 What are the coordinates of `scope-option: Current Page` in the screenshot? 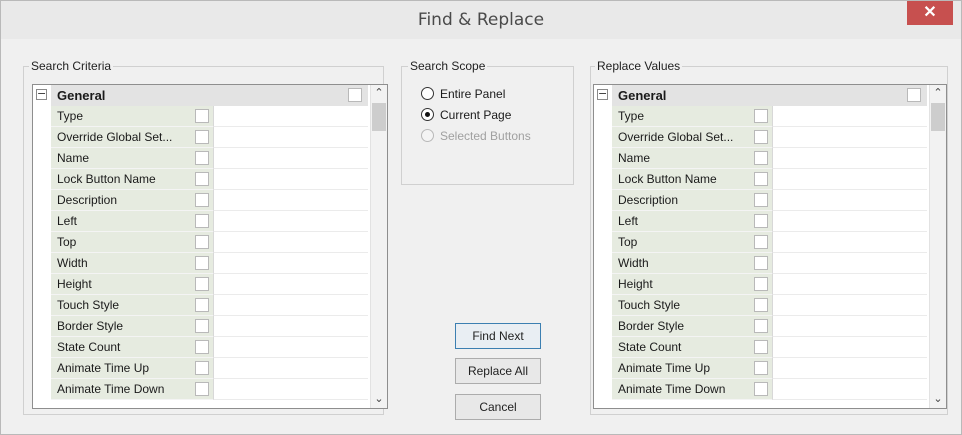 It's located at (491, 115).